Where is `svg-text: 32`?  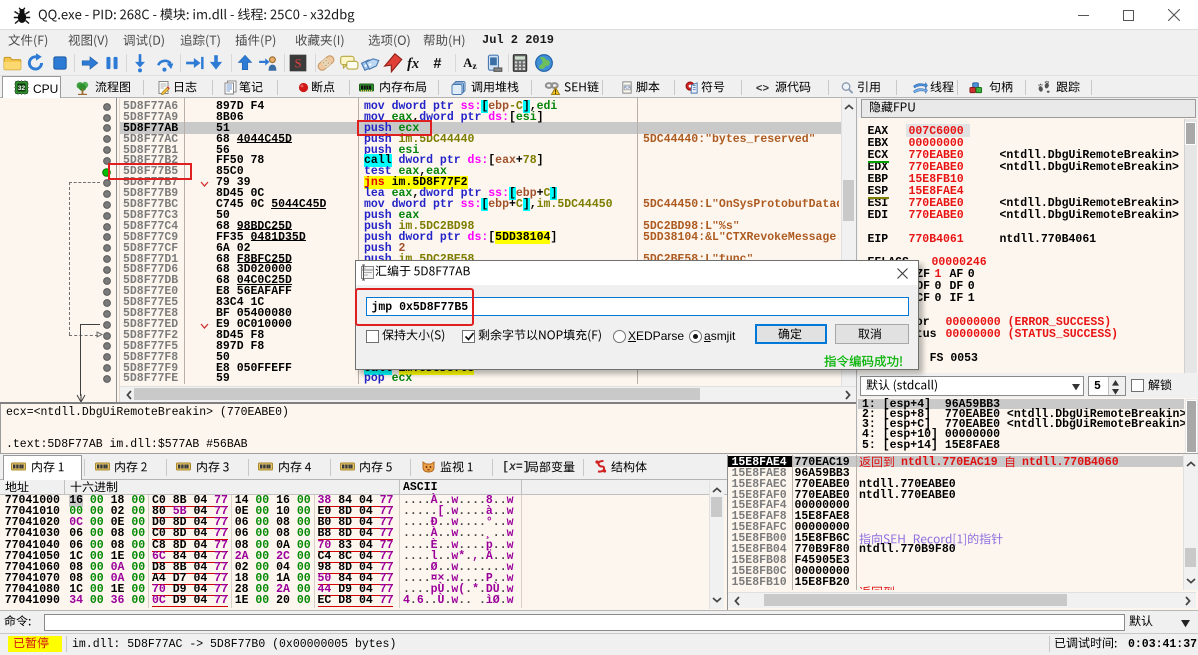 svg-text: 32 is located at coordinates (21, 88).